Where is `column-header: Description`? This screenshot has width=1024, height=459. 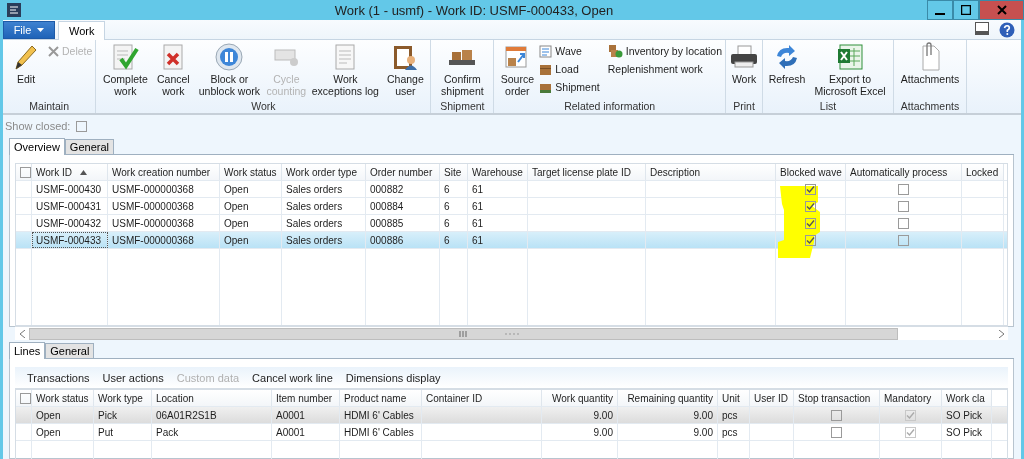
column-header: Description is located at coordinates (711, 172).